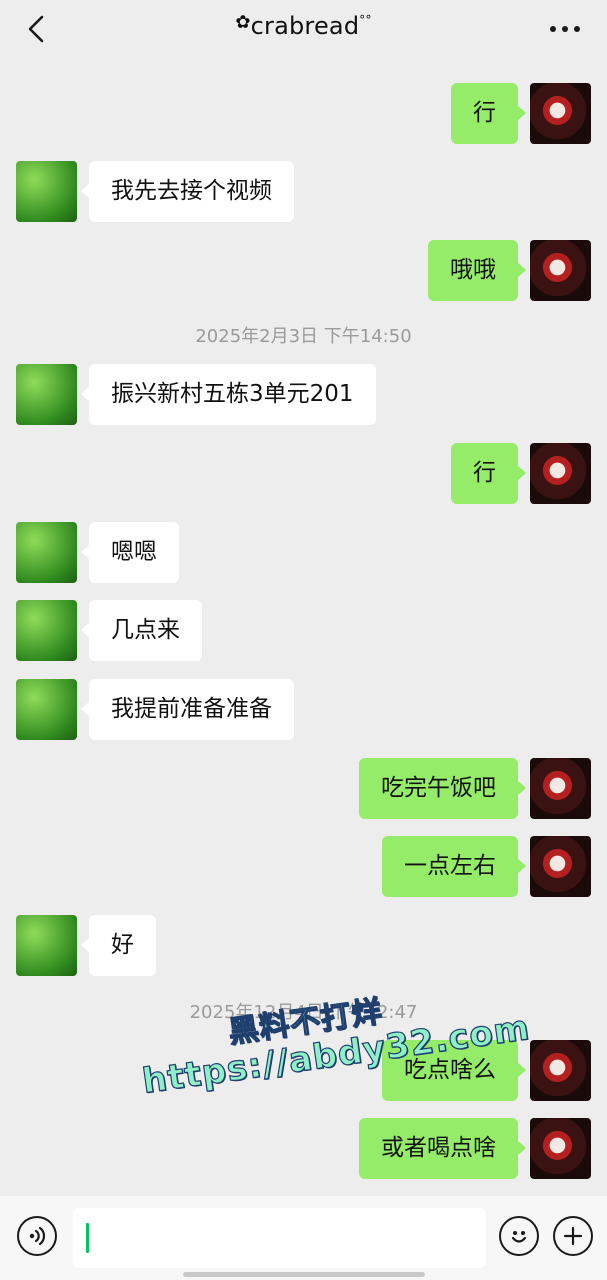 This screenshot has height=1280, width=607. Describe the element at coordinates (87, 1238) in the screenshot. I see `text-caret` at that location.